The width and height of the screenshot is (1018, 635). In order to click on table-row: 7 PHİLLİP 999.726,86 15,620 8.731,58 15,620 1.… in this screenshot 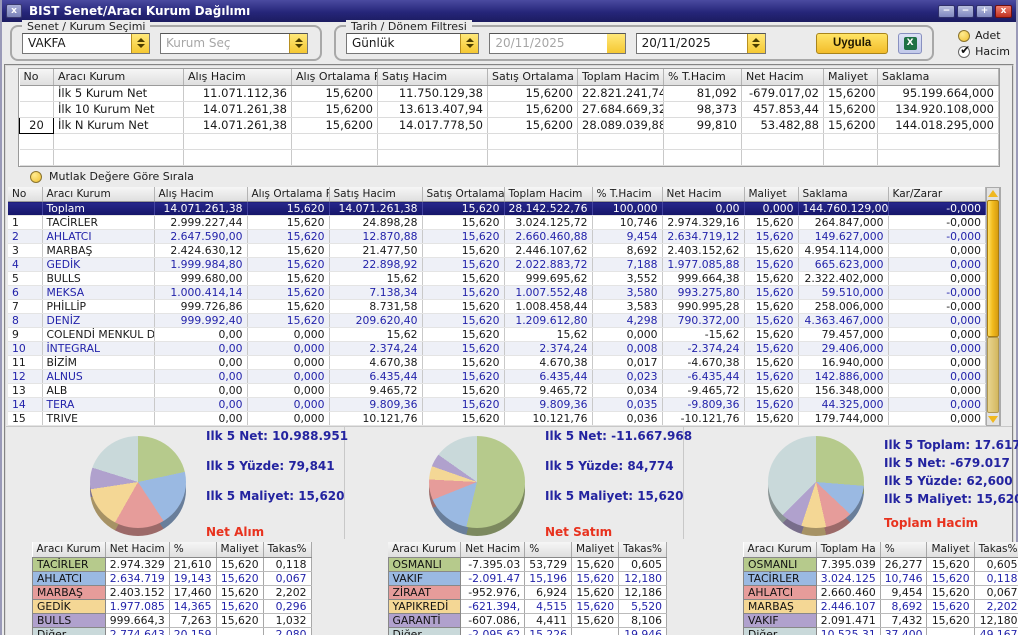, I will do `click(497, 306)`.